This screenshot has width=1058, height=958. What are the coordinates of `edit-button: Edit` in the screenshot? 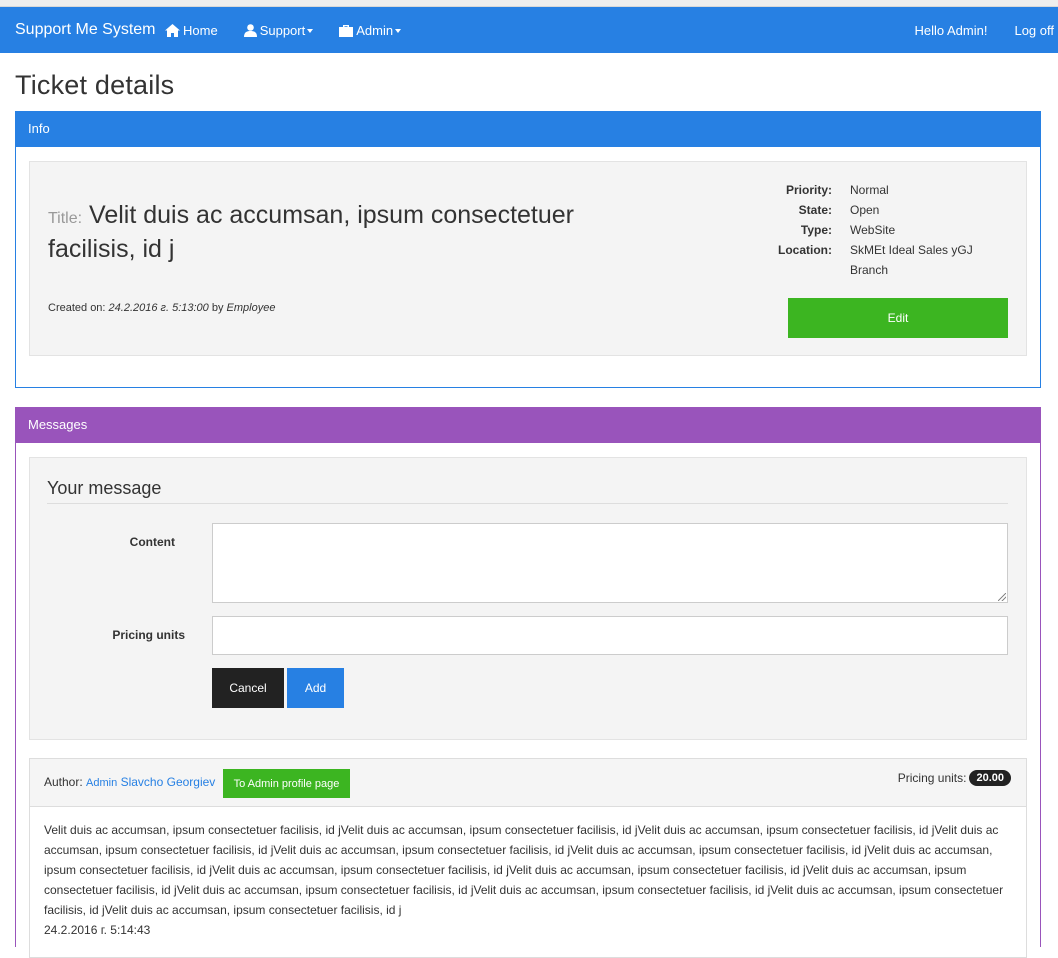 It's located at (898, 318).